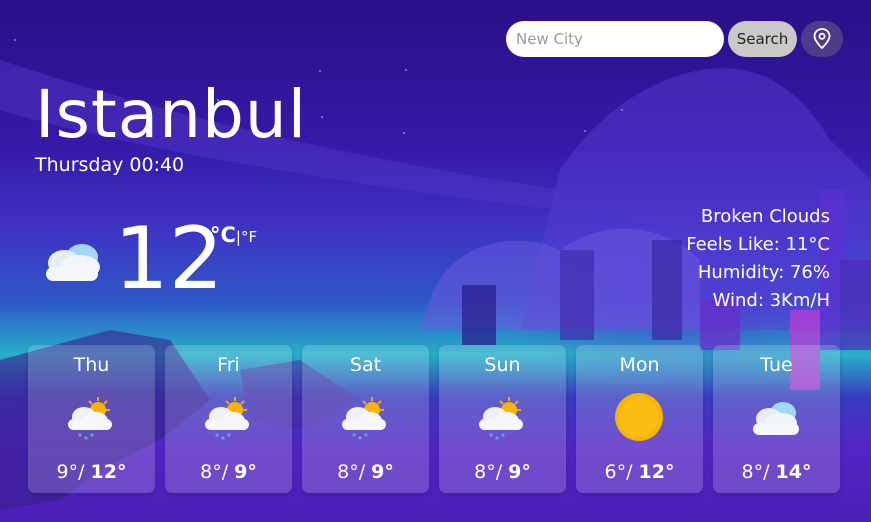 The width and height of the screenshot is (871, 522). I want to click on forecast-day: Tue 8°/ 14°, so click(776, 419).